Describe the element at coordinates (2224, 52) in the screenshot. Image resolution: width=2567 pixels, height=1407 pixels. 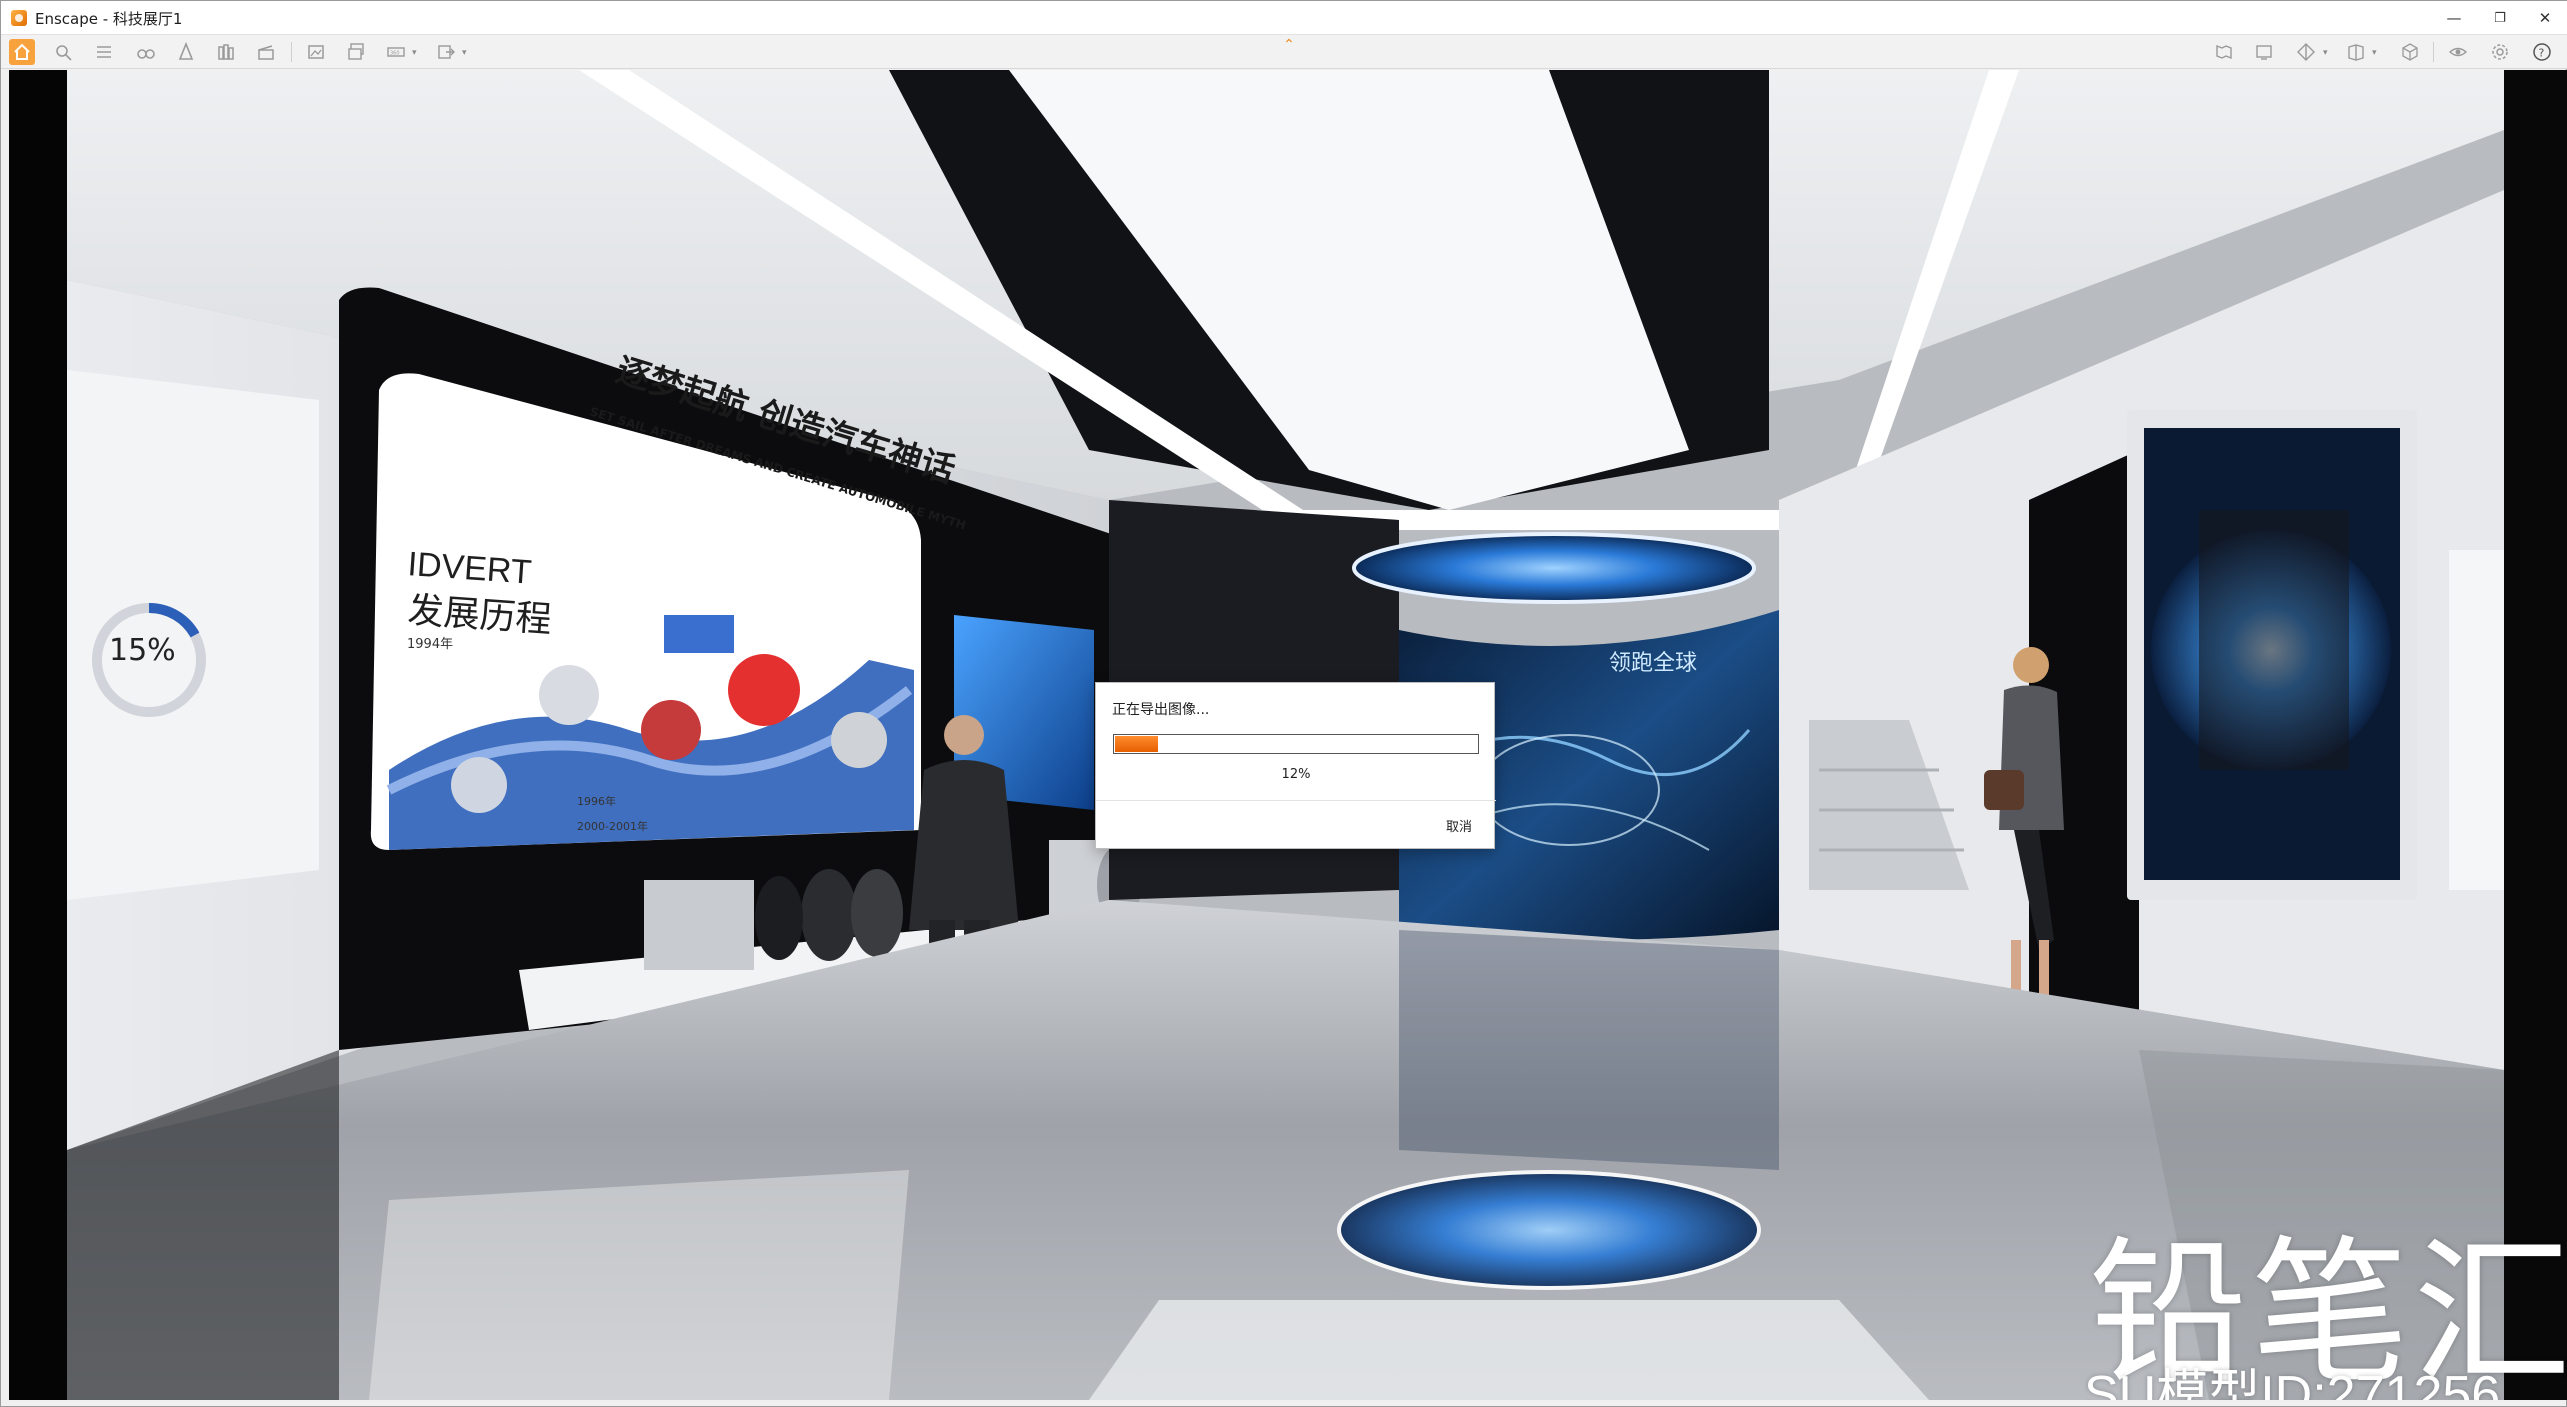
I see `map-icon` at that location.